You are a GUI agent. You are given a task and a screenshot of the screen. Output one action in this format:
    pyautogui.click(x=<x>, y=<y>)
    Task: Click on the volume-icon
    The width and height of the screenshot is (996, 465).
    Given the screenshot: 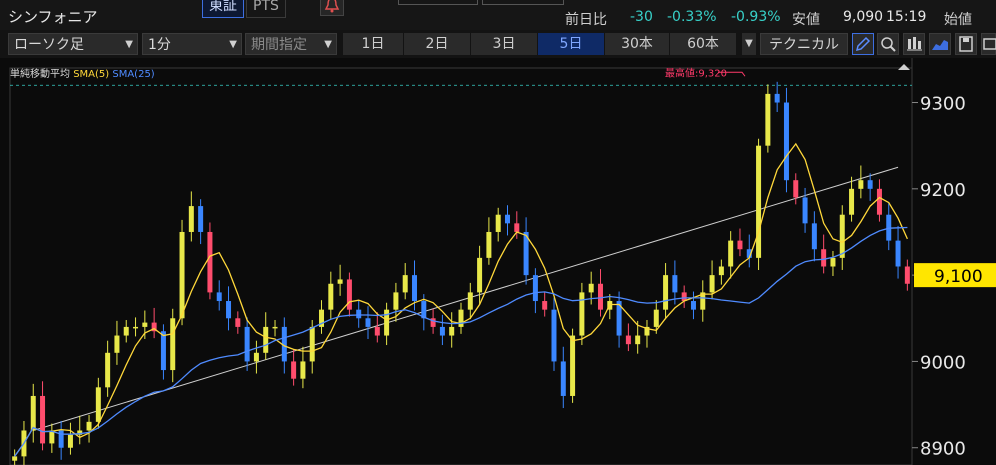 What is the action you would take?
    pyautogui.click(x=914, y=44)
    